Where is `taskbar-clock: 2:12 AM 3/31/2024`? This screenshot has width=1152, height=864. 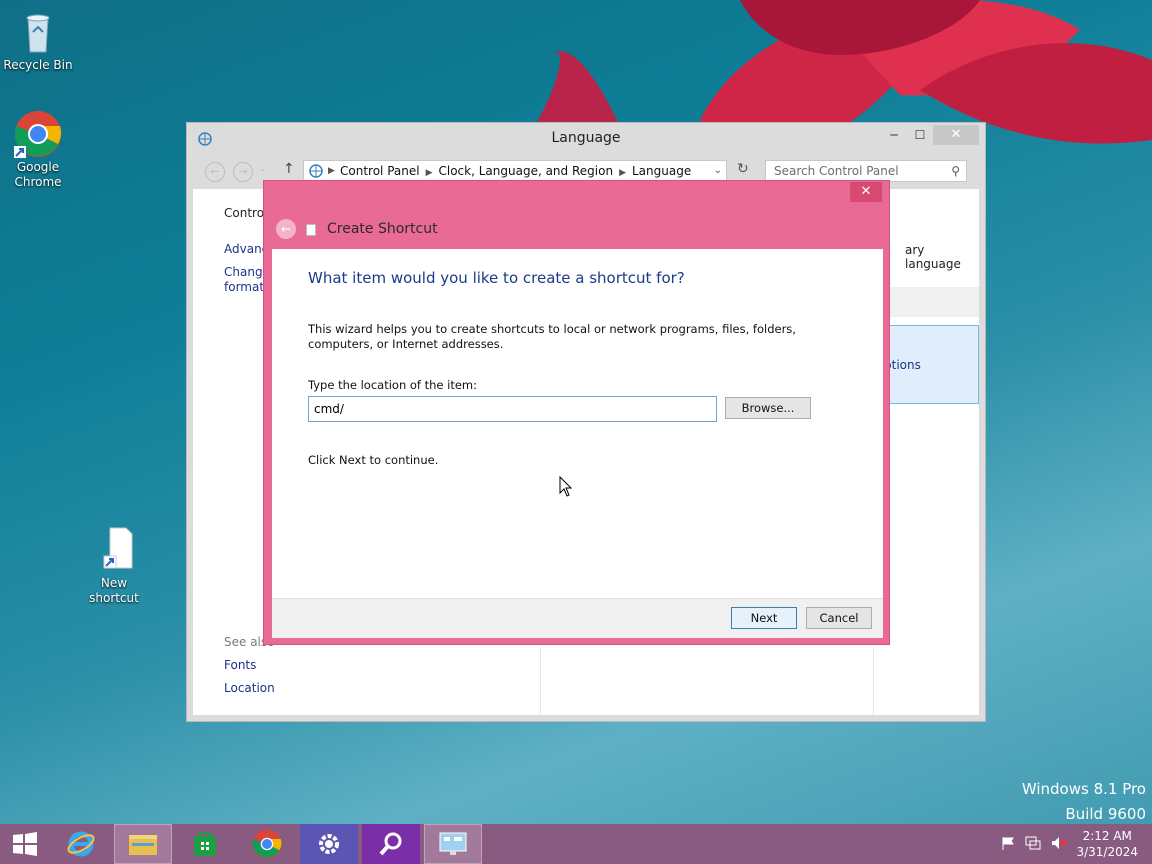
taskbar-clock: 2:12 AM 3/31/2024 is located at coordinates (1107, 844).